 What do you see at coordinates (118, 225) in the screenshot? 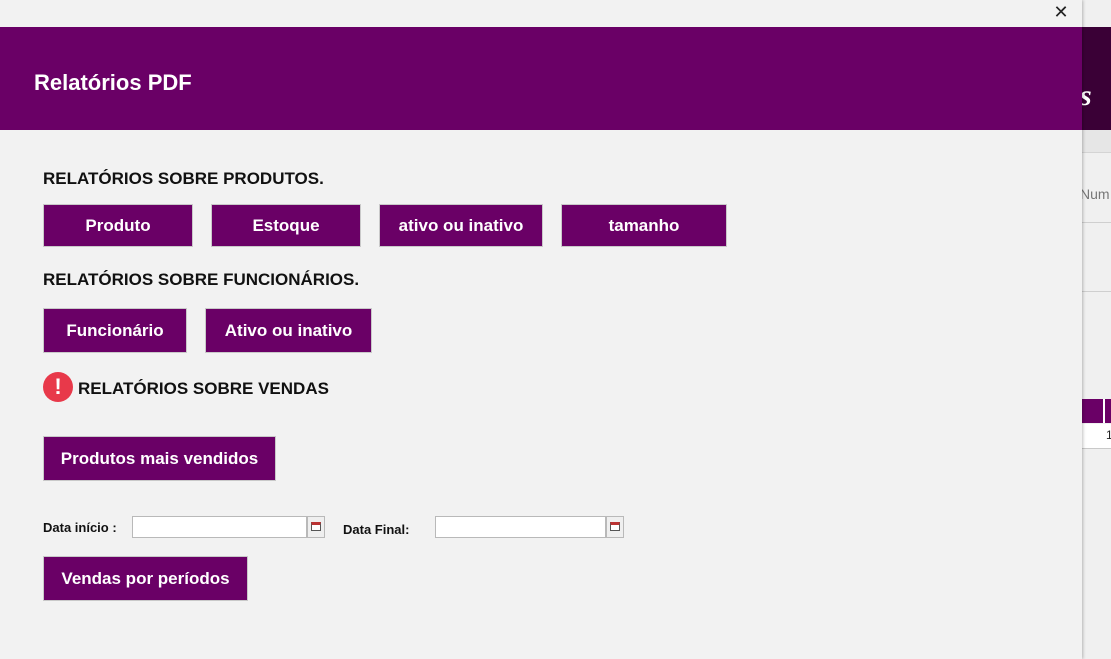
I see `product-report-button: Produto` at bounding box center [118, 225].